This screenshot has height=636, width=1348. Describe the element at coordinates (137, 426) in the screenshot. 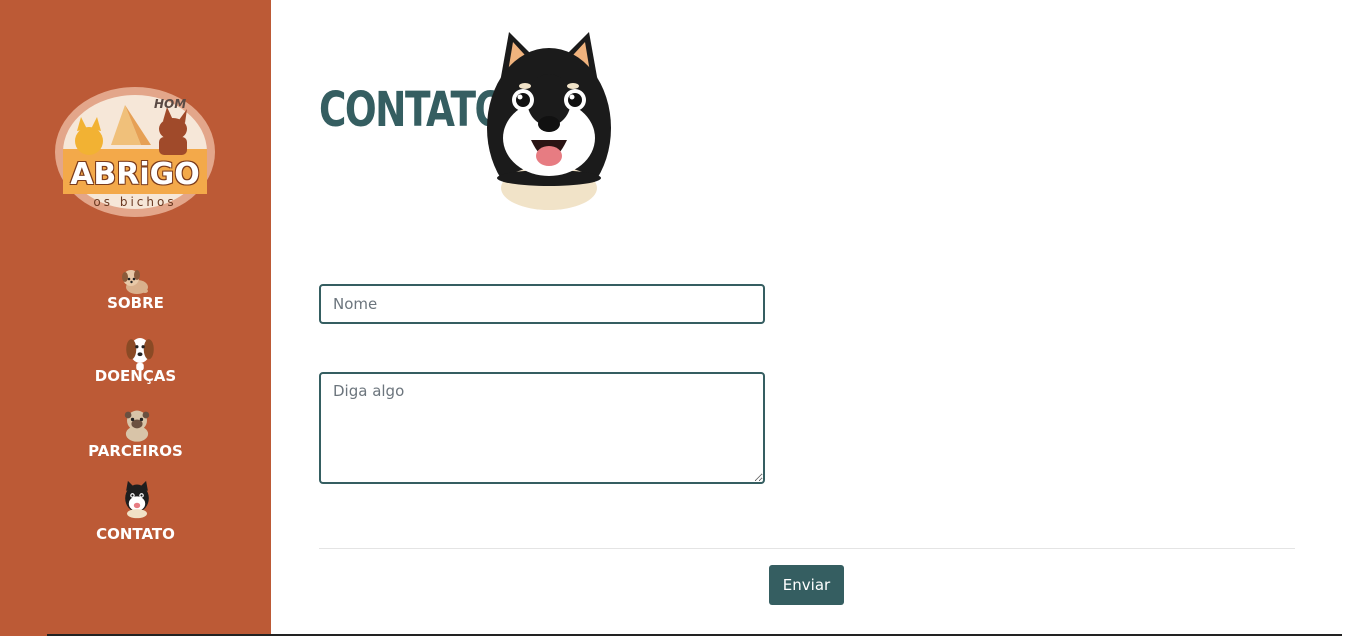

I see `pug-icon` at that location.